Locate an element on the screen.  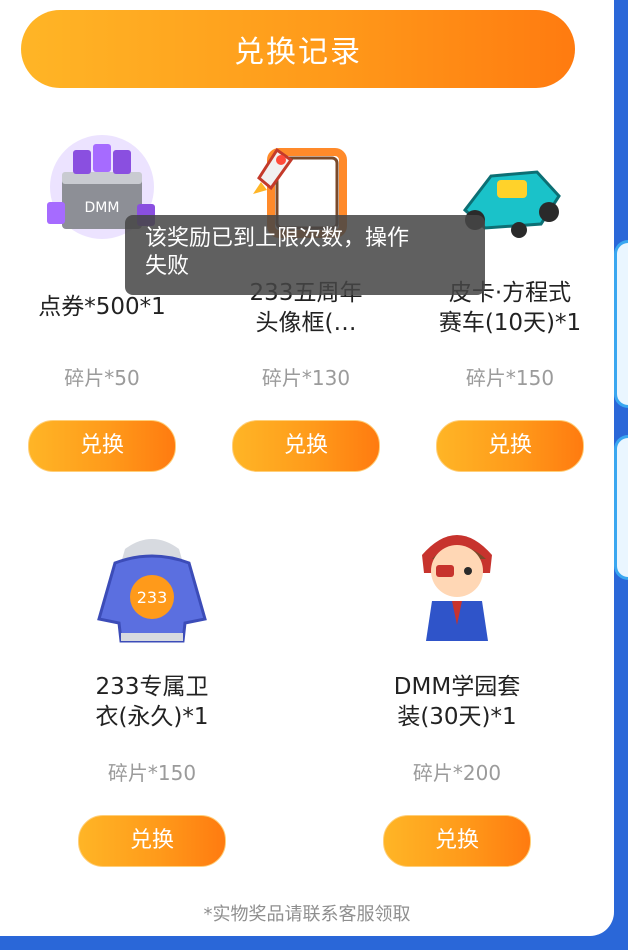
hoodie-icon: 233 is located at coordinates (152, 591).